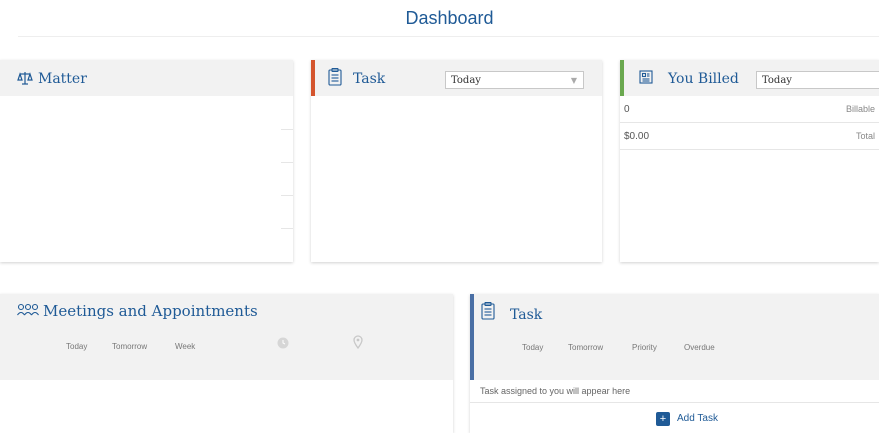 This screenshot has width=879, height=433. I want to click on add-task-button: +, so click(663, 419).